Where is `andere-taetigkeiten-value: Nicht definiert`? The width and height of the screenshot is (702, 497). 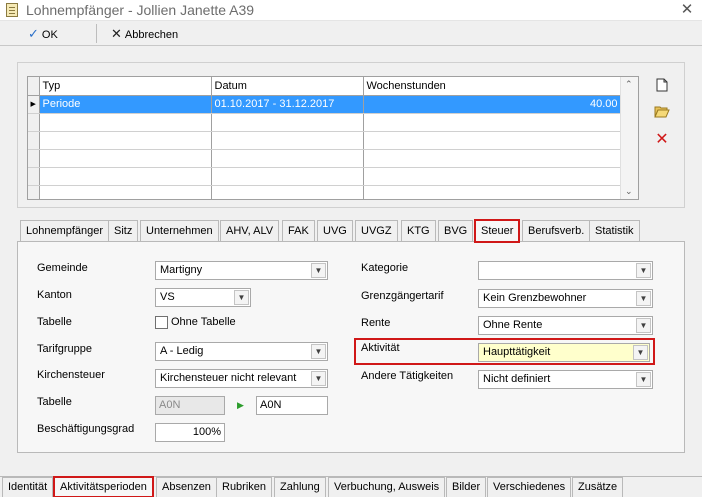 andere-taetigkeiten-value: Nicht definiert is located at coordinates (517, 379).